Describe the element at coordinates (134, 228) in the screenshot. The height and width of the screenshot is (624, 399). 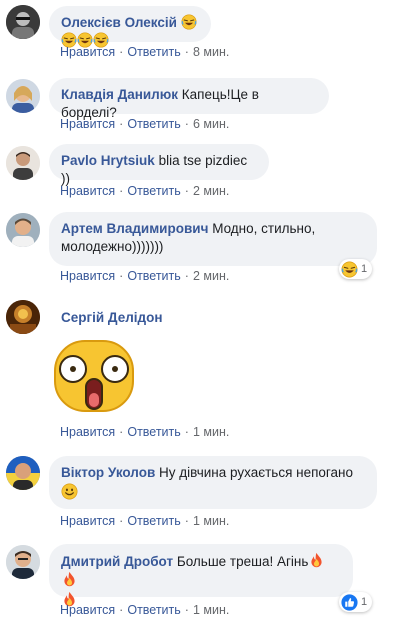
I see `comment-author: Артем Владимирович` at that location.